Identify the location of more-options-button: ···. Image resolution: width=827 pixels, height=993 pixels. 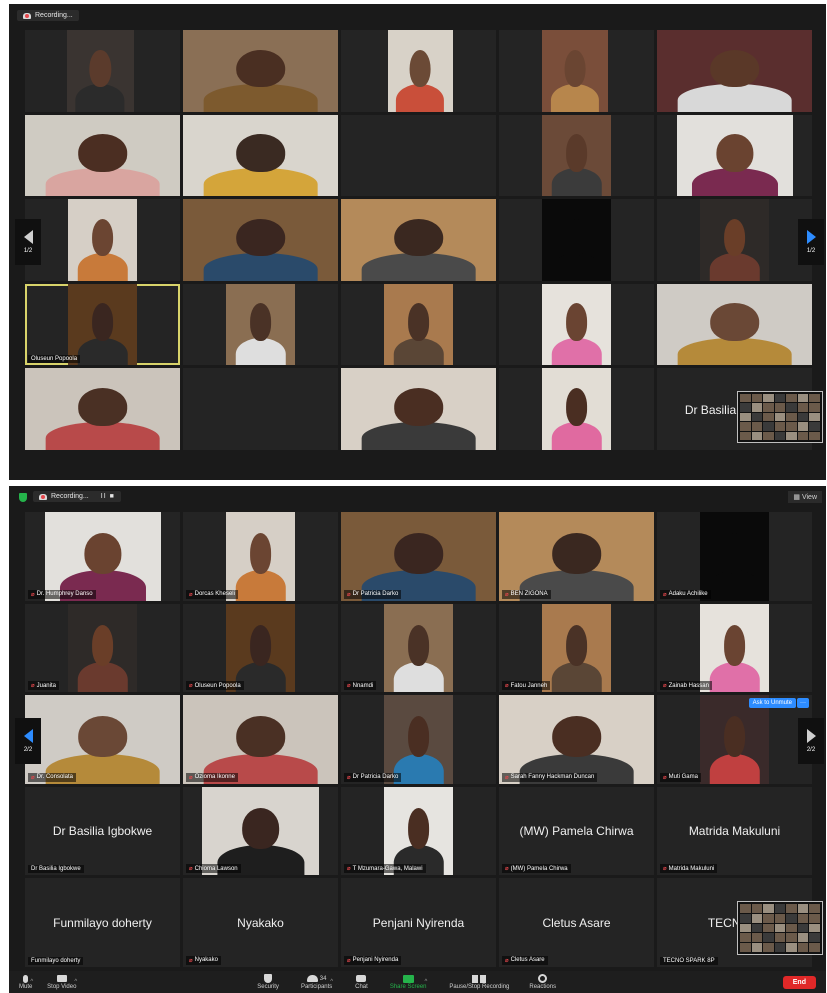
(803, 703).